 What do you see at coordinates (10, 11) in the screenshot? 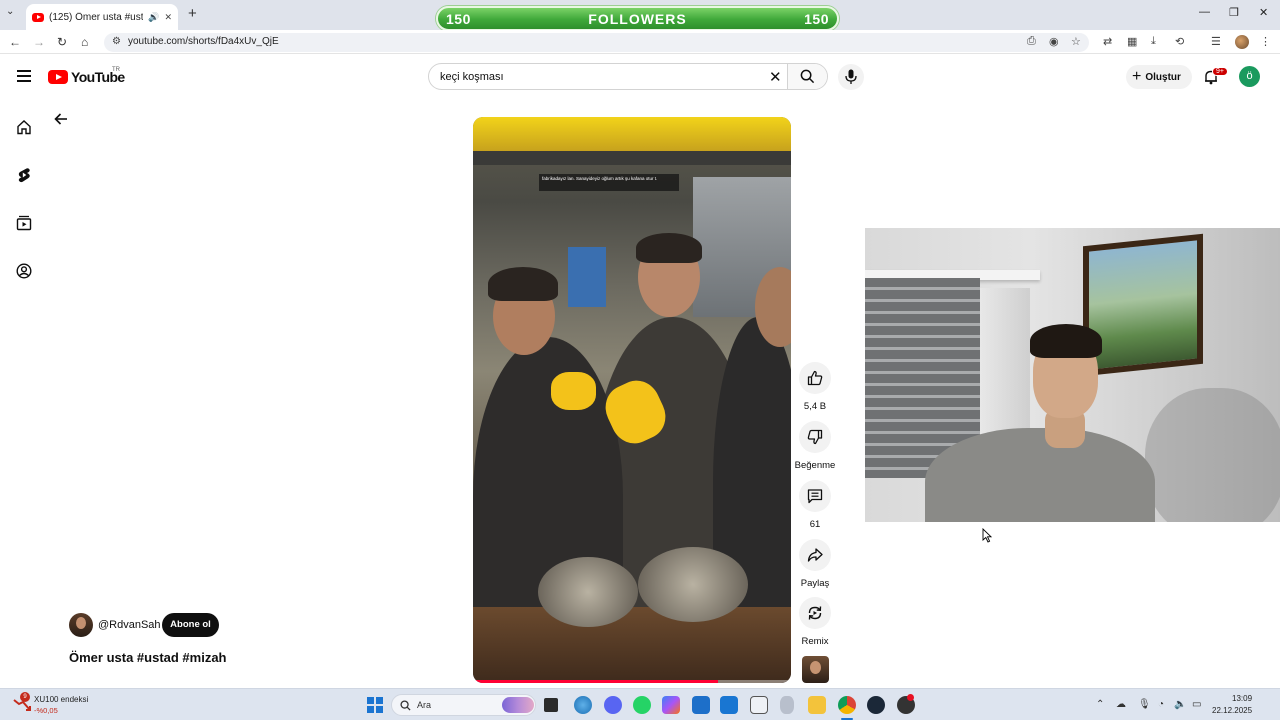
I see `tab-search-chevron-icon: ⌄` at bounding box center [10, 11].